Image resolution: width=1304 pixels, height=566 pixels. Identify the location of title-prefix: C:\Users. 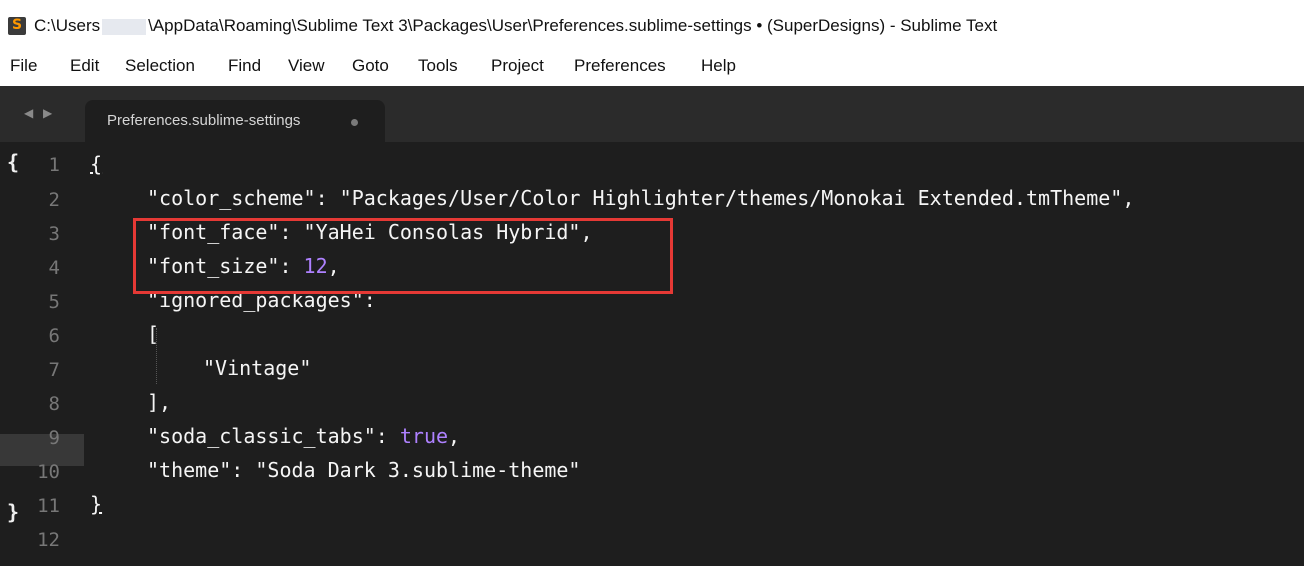
(67, 25).